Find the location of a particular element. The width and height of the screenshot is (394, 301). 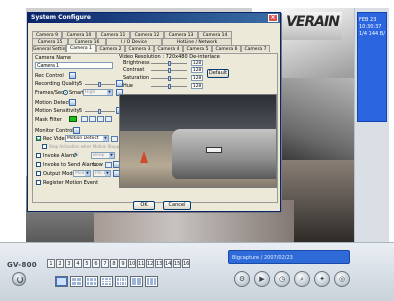

layout-1-button is located at coordinates (61, 281).